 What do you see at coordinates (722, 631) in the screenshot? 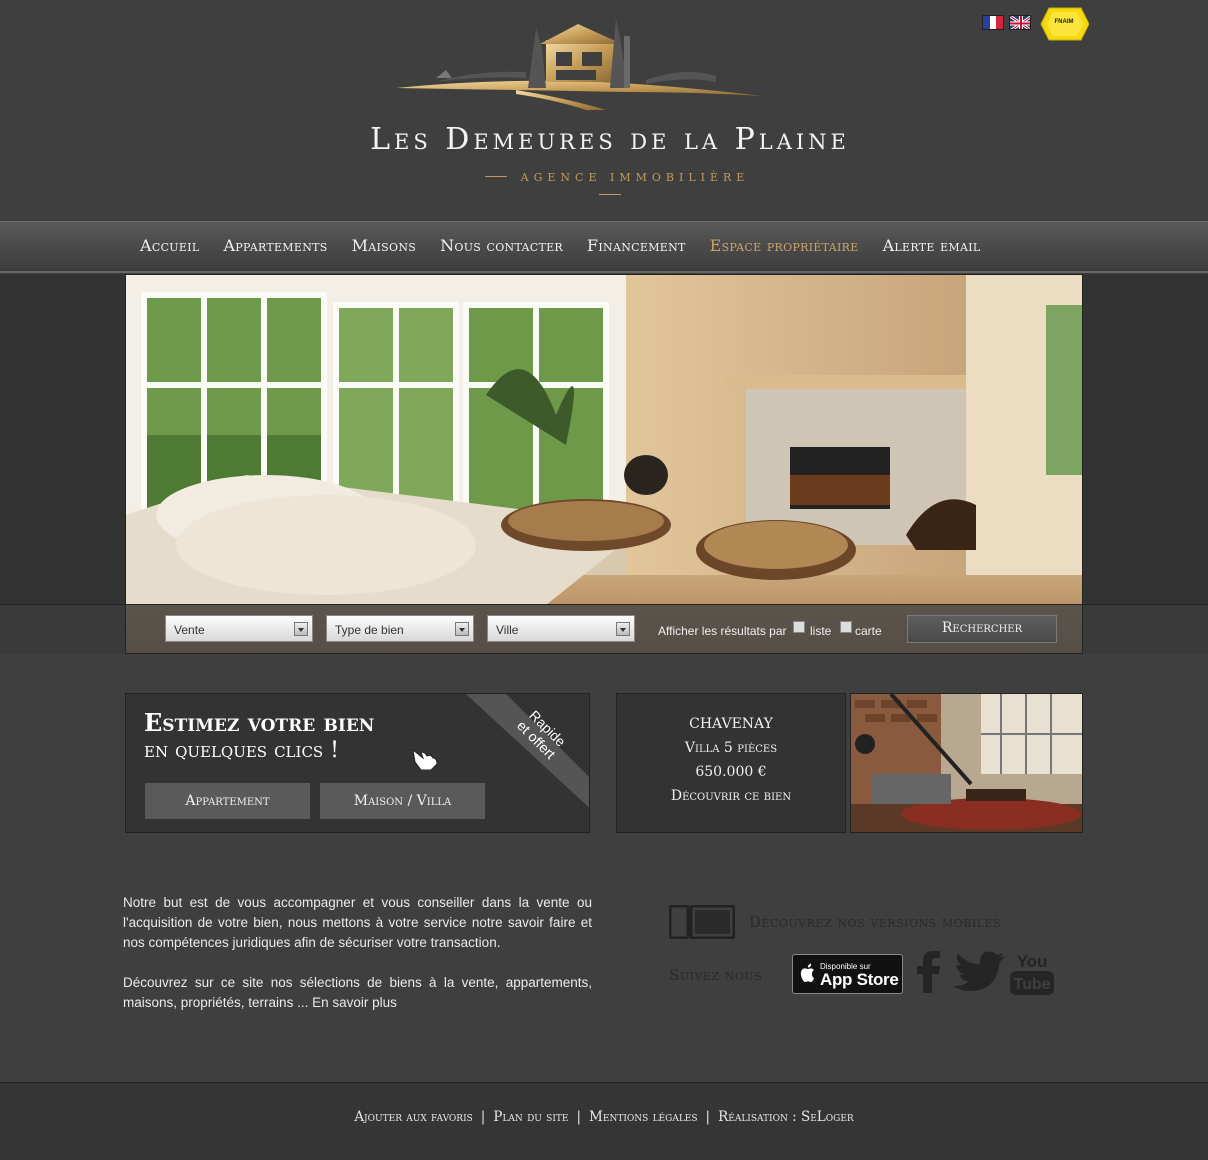
I see `results-display-label: Afficher les résultats par` at bounding box center [722, 631].